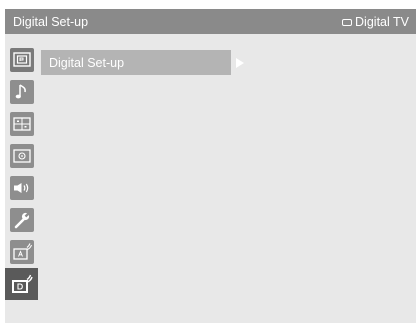 Image resolution: width=419 pixels, height=326 pixels. I want to click on menu-item-digital-setup: Digital Set-up, so click(136, 62).